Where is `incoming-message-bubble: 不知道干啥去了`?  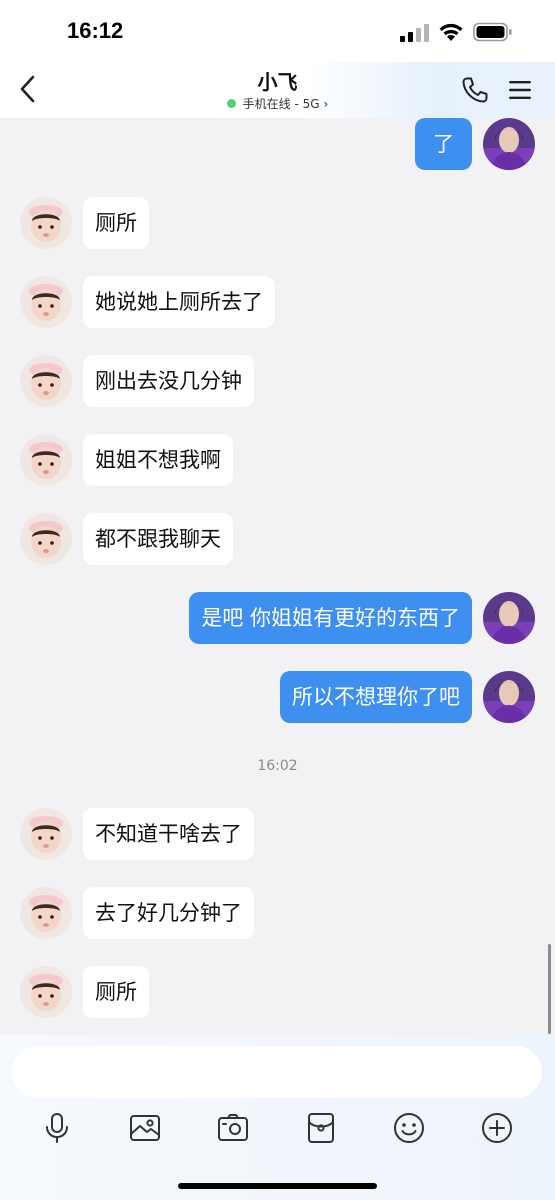
incoming-message-bubble: 不知道干啥去了 is located at coordinates (168, 834).